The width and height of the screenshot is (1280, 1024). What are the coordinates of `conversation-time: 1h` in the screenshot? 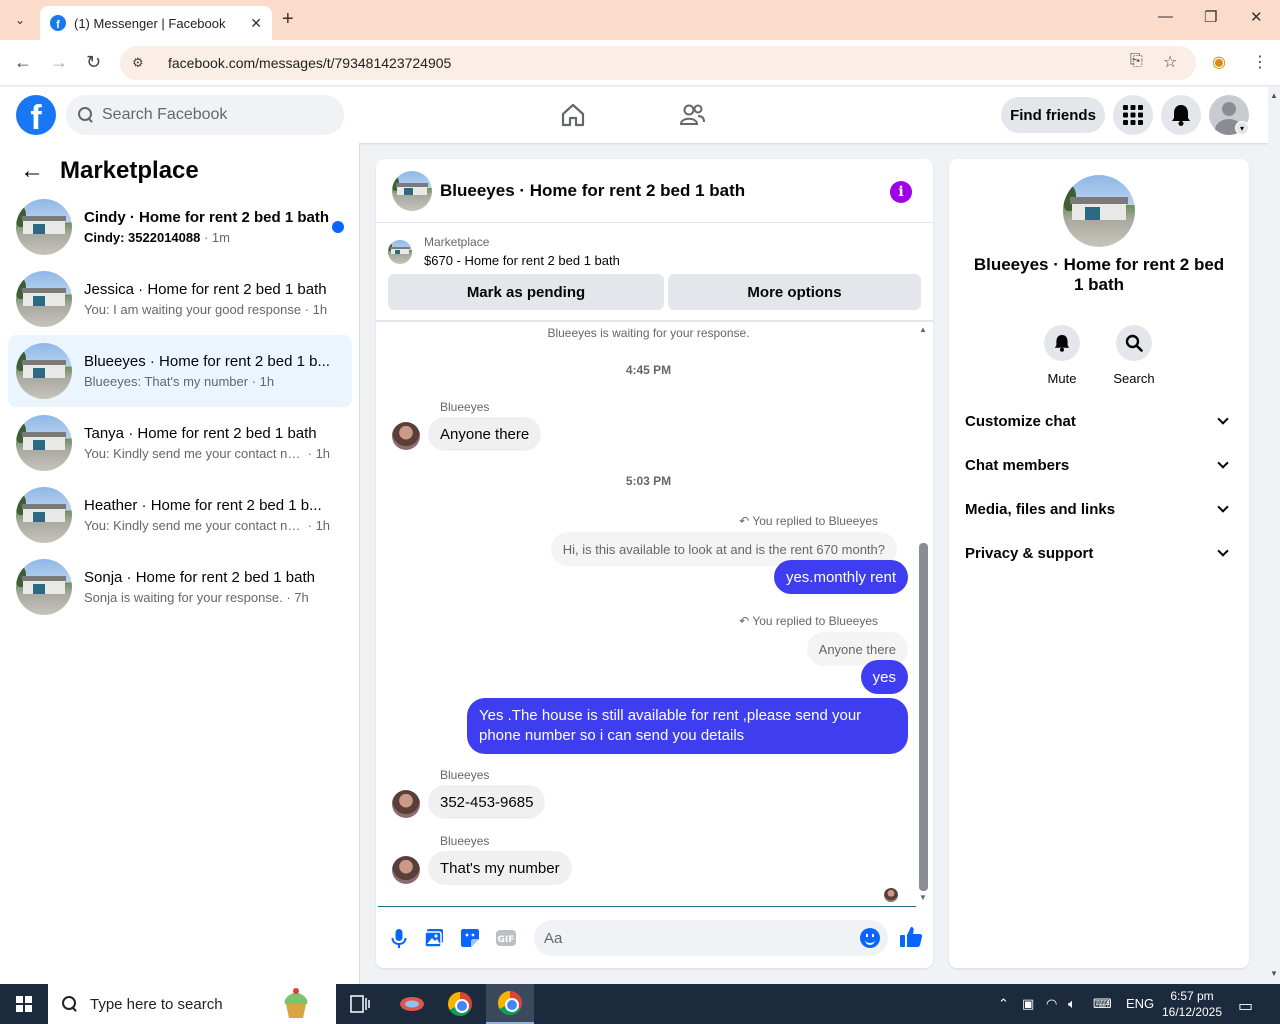 It's located at (267, 381).